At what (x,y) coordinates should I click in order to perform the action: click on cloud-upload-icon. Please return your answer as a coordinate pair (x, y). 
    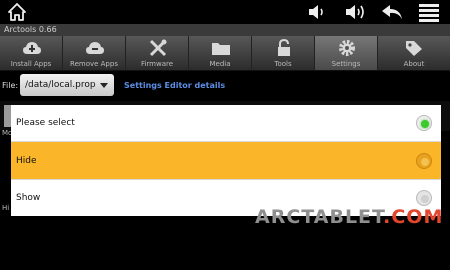
    Looking at the image, I should click on (32, 48).